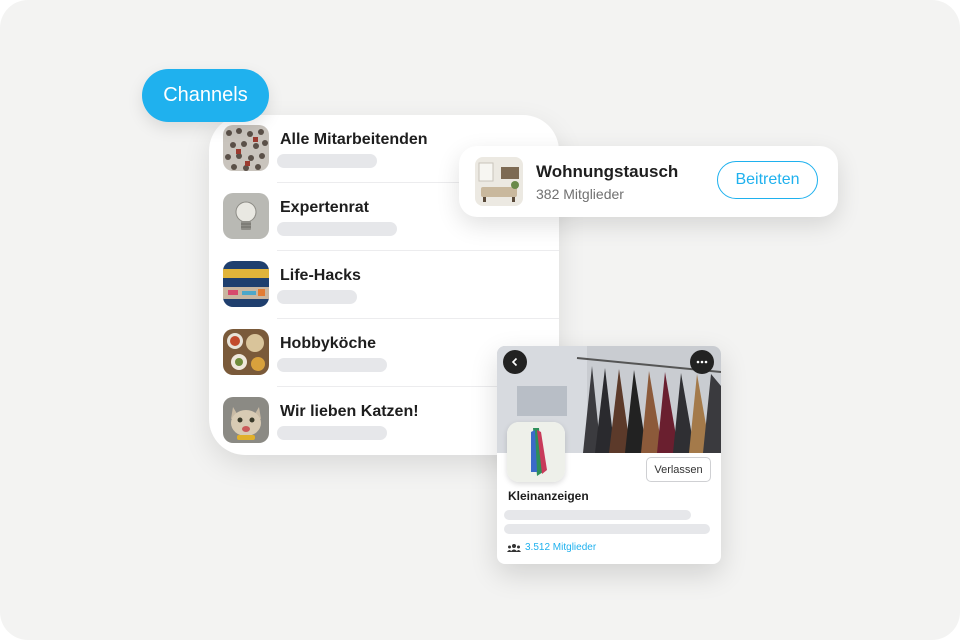 The width and height of the screenshot is (960, 640). Describe the element at coordinates (499, 181) in the screenshot. I see `living-room-photo-icon` at that location.